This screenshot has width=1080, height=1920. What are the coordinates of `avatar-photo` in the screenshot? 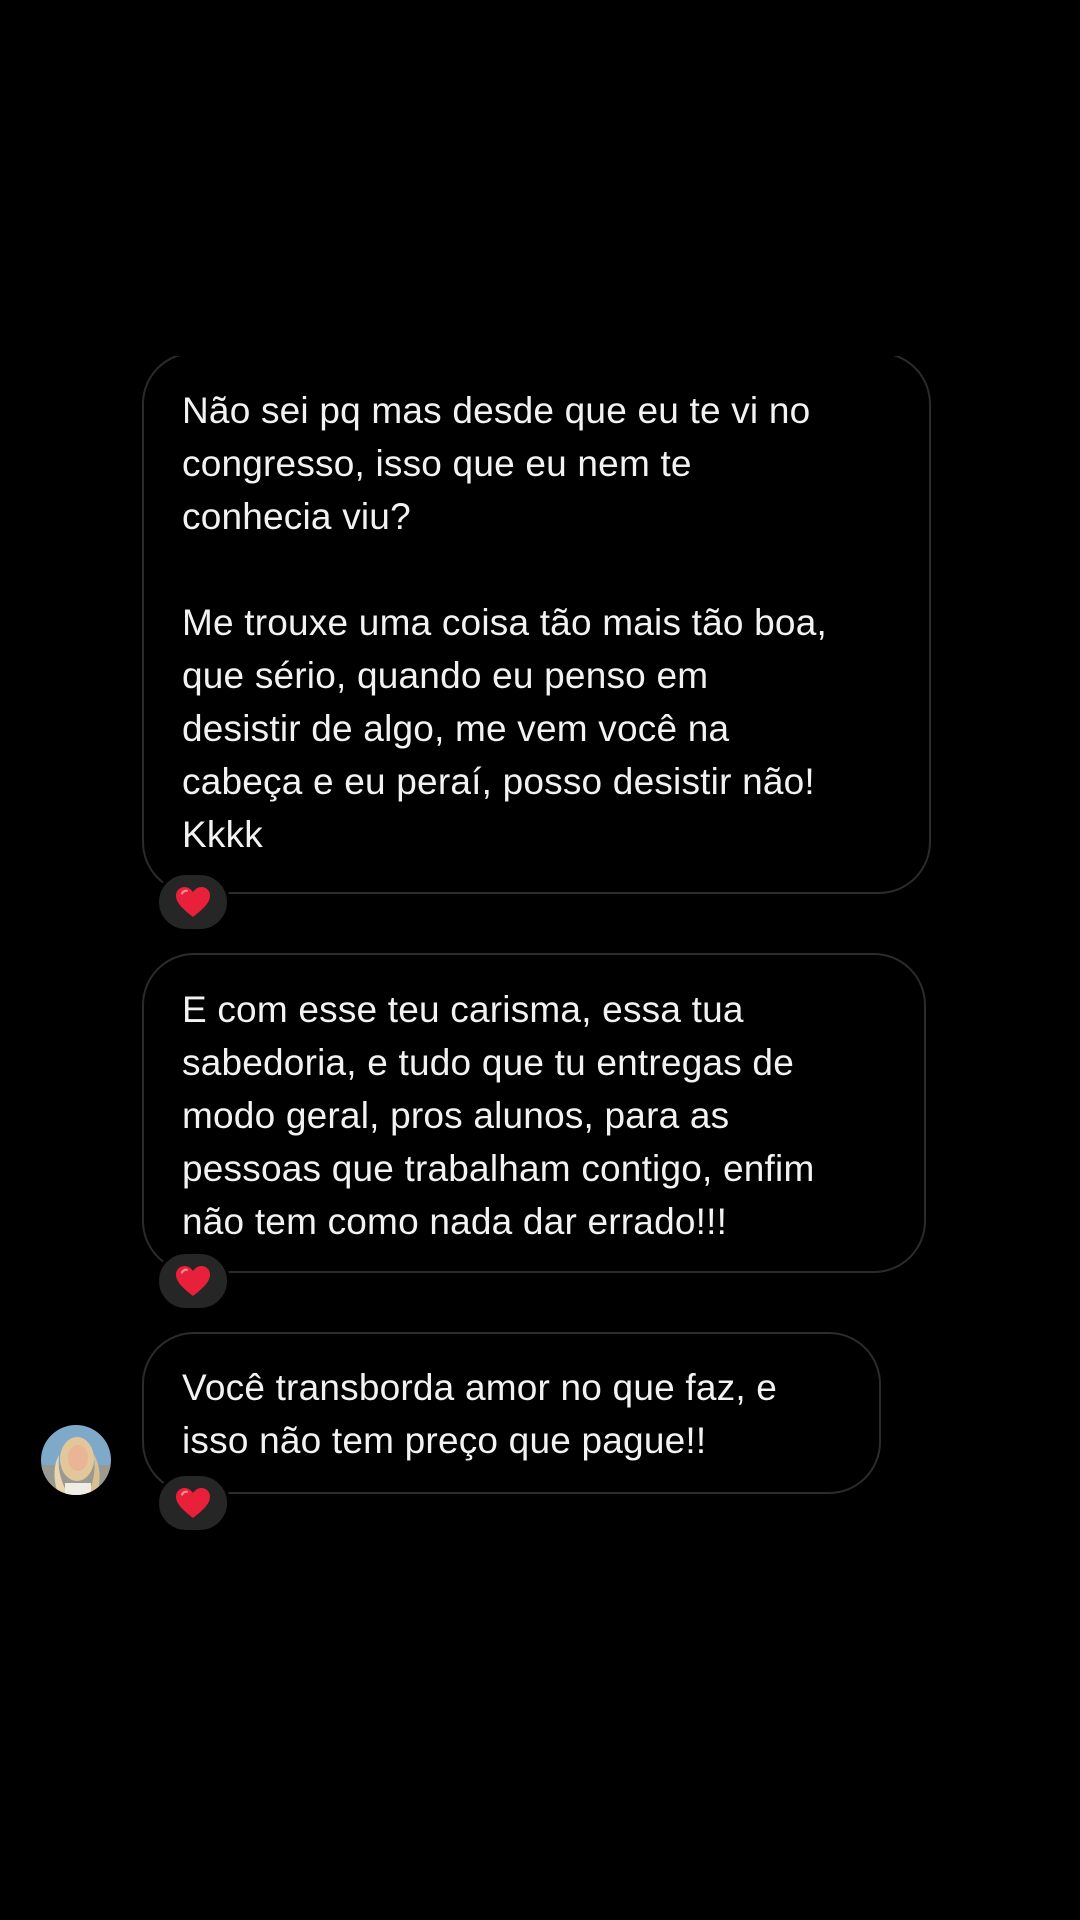 It's located at (76, 1460).